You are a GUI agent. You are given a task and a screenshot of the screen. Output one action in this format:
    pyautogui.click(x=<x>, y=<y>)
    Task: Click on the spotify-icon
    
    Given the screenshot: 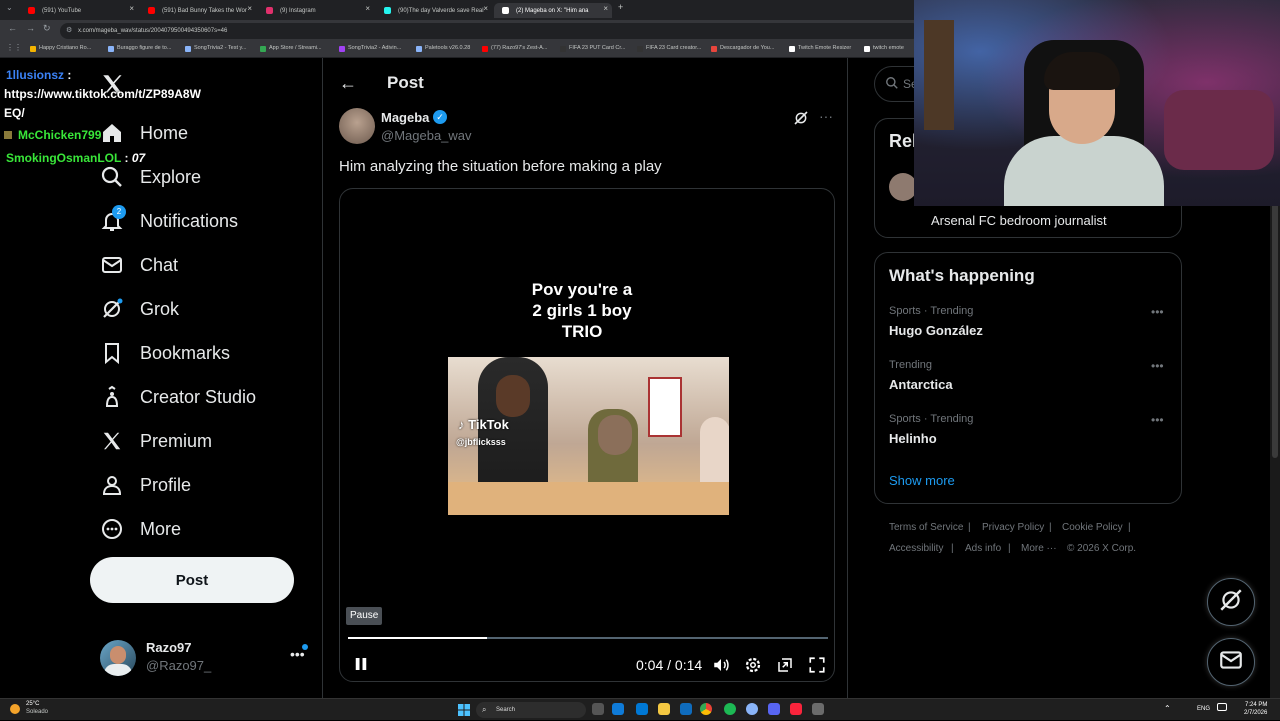 What is the action you would take?
    pyautogui.click(x=730, y=709)
    